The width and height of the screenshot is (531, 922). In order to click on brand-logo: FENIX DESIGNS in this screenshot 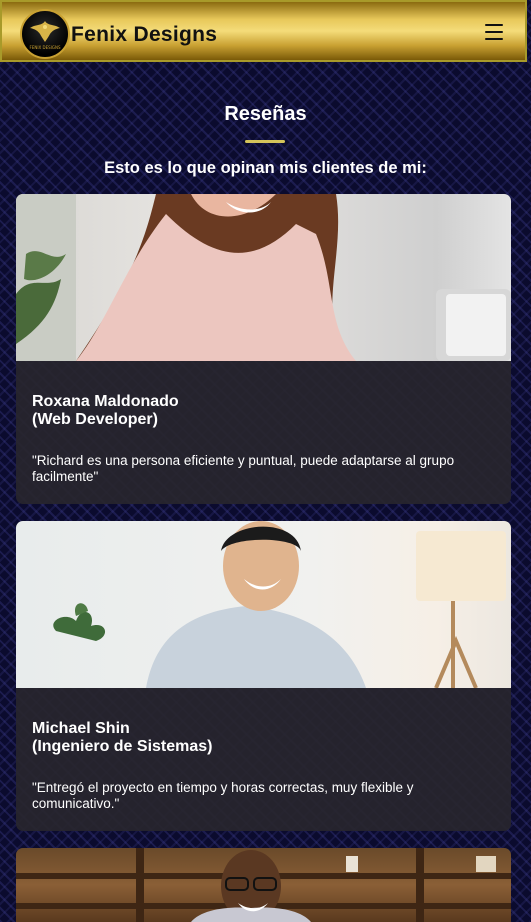, I will do `click(45, 34)`.